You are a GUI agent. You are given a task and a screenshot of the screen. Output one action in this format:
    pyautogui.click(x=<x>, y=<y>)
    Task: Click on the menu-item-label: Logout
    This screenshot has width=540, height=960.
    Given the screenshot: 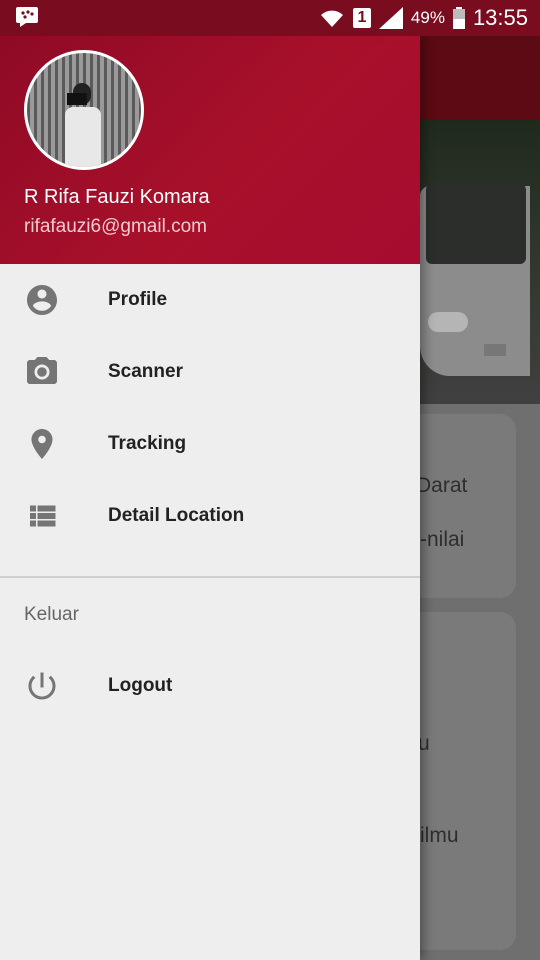 What is the action you would take?
    pyautogui.click(x=140, y=685)
    